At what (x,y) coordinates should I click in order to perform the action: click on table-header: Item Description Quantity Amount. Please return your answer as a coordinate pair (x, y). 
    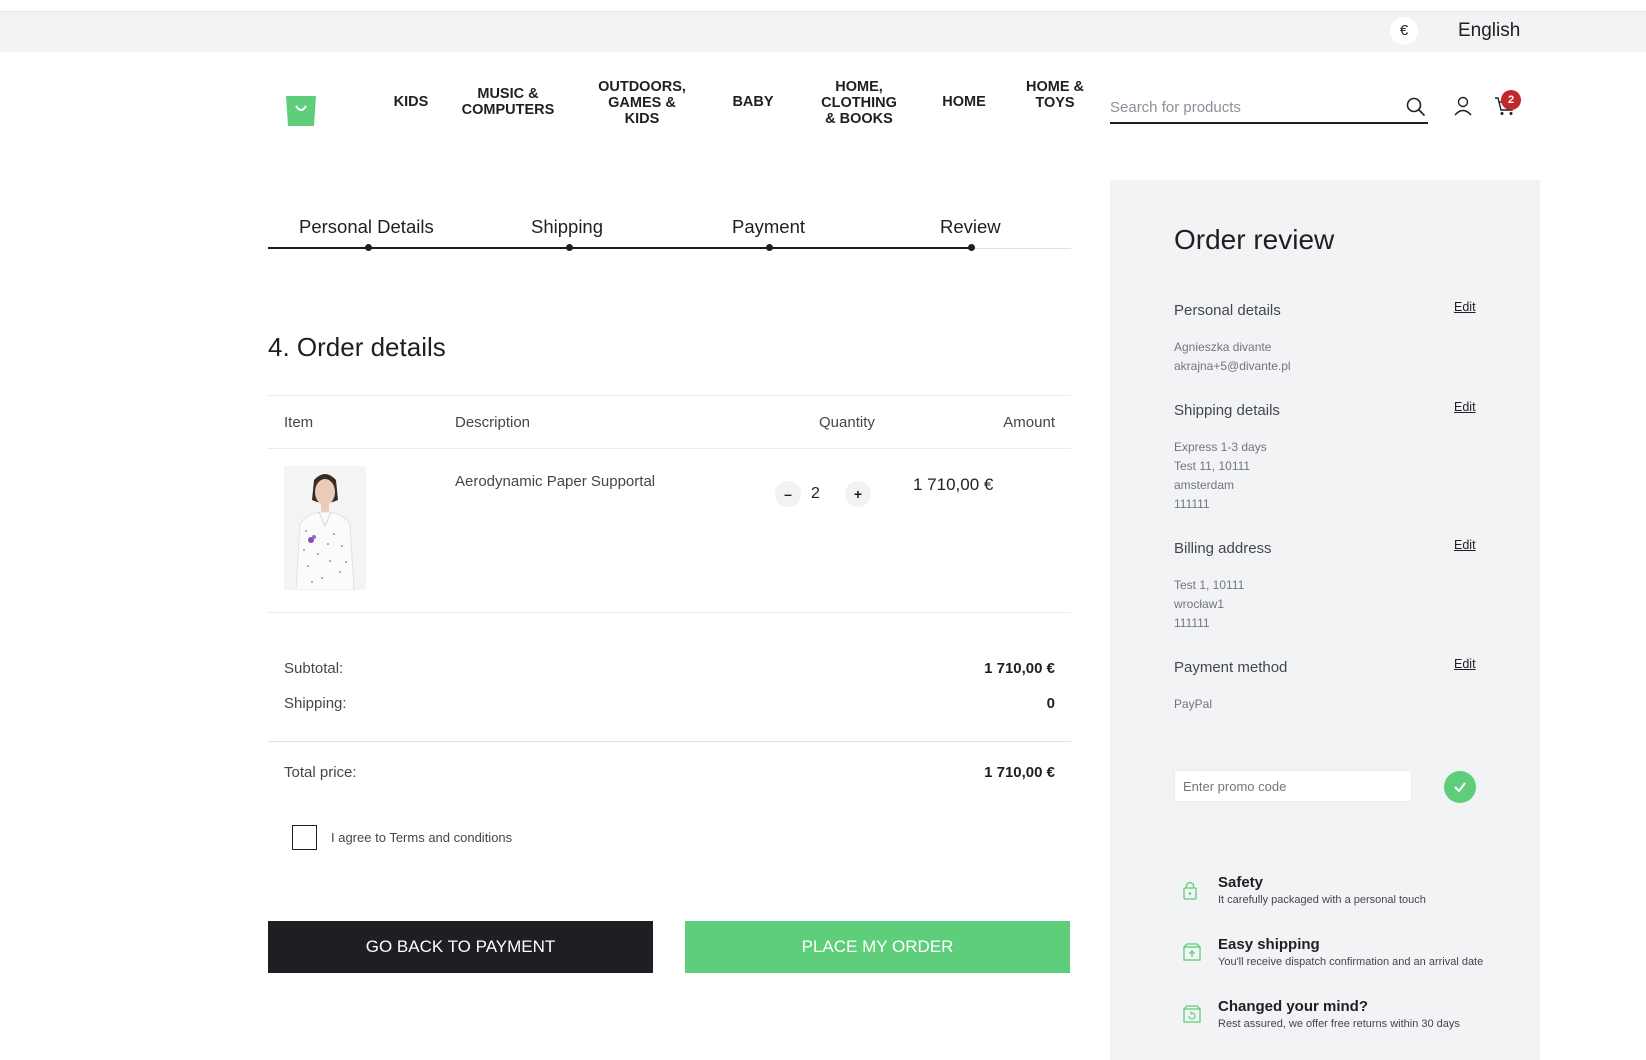
    Looking at the image, I should click on (669, 422).